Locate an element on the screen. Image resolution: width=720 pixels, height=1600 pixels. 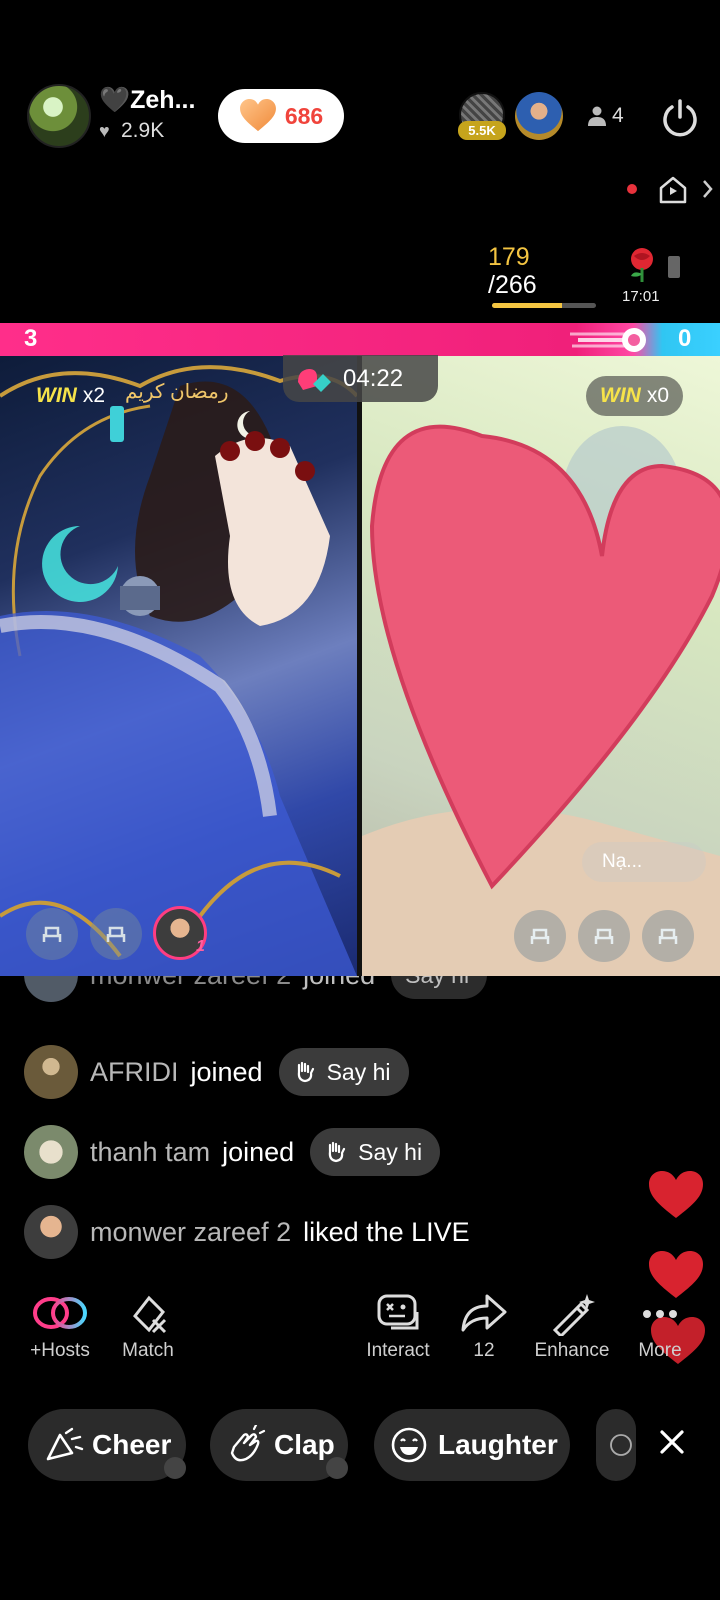
goal-progress: 179 /266 is located at coordinates (512, 271).